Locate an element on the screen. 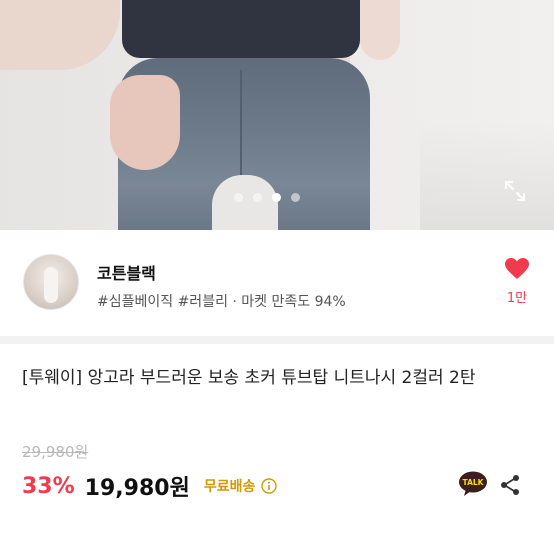 Image resolution: width=554 pixels, height=554 pixels. price-row: 33% 19,980원 무료배송 is located at coordinates (150, 486).